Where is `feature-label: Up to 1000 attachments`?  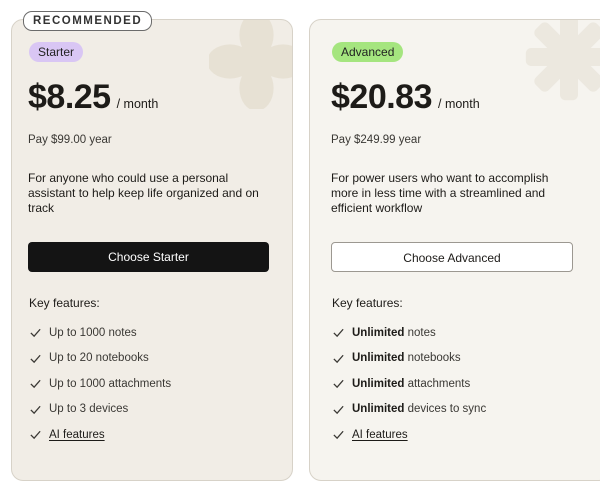 feature-label: Up to 1000 attachments is located at coordinates (110, 383).